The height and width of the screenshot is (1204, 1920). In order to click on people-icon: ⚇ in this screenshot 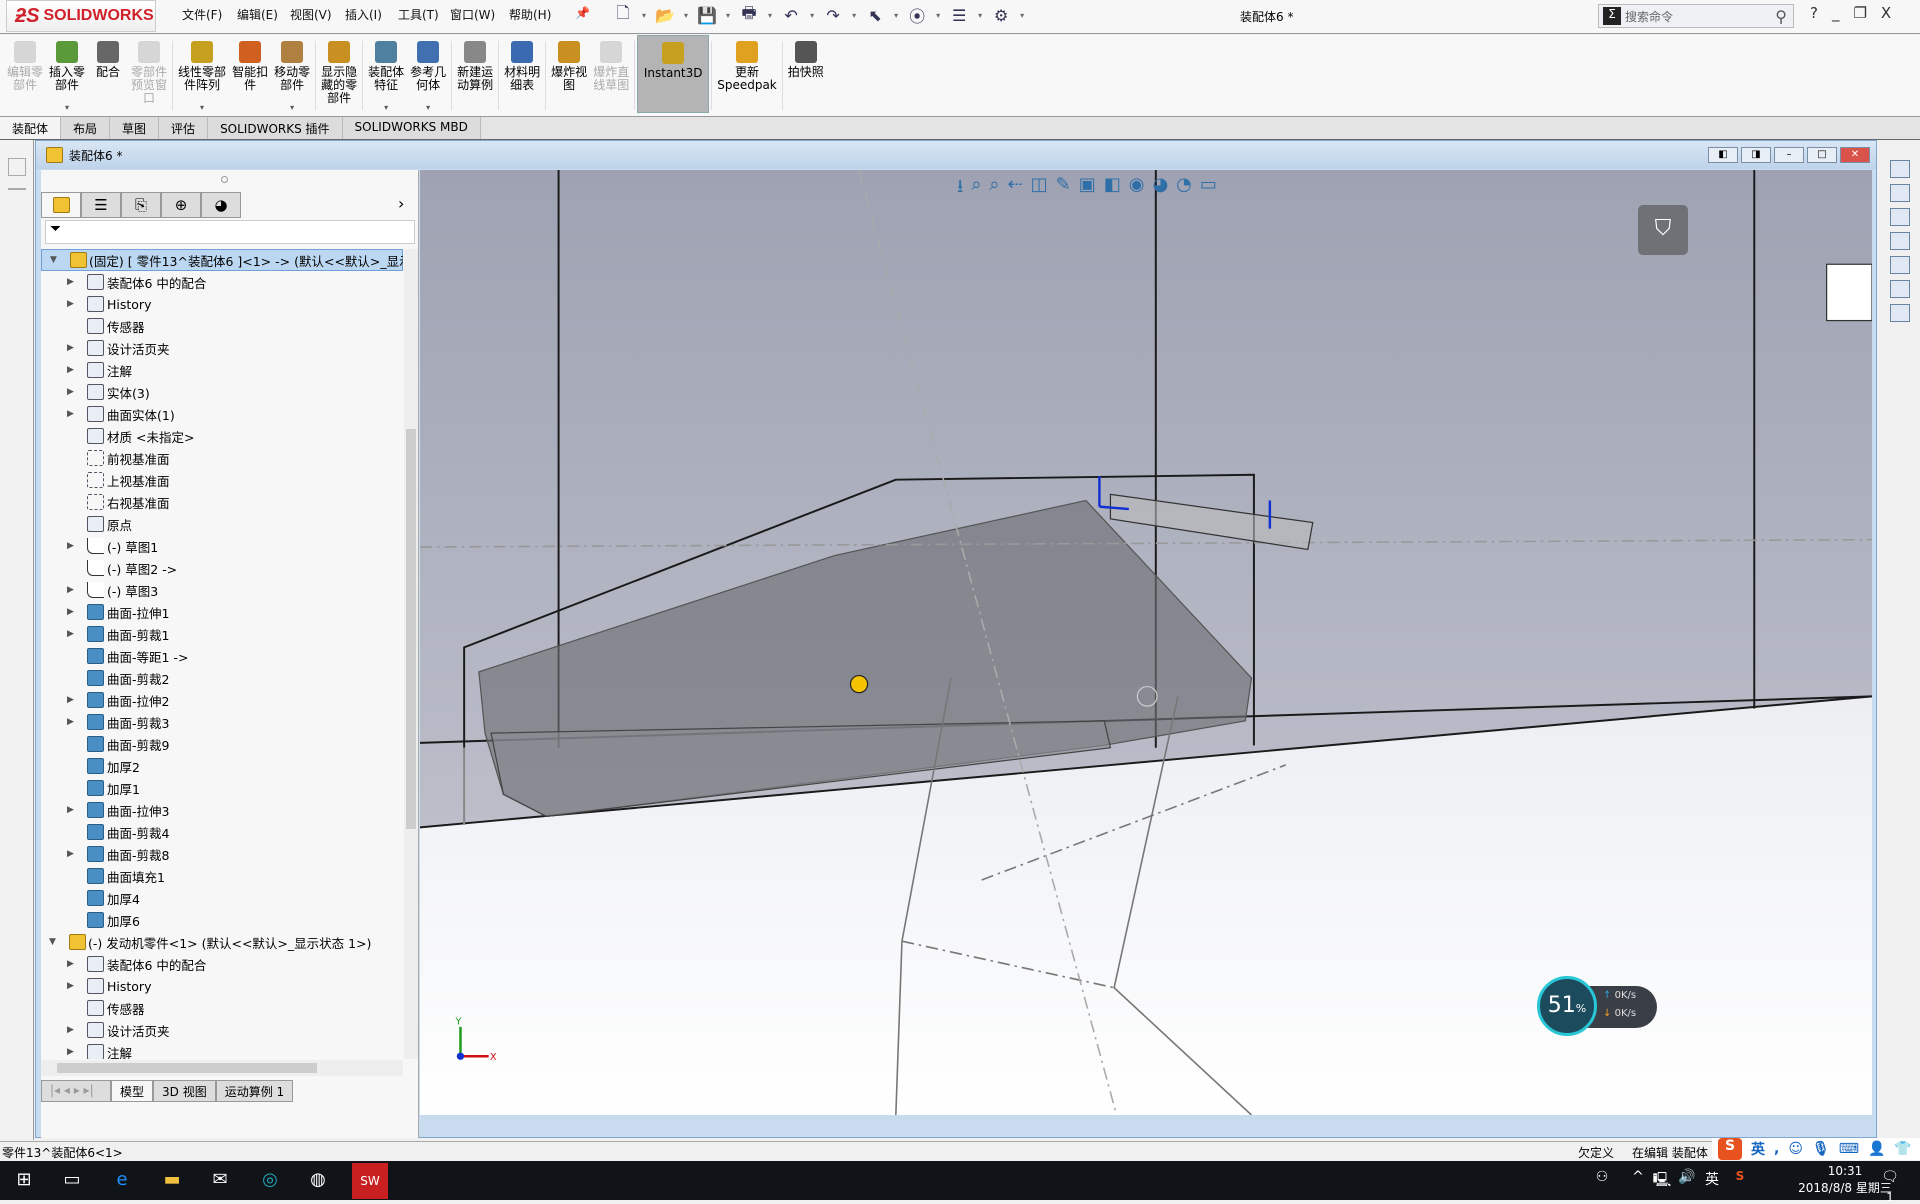, I will do `click(1602, 1181)`.